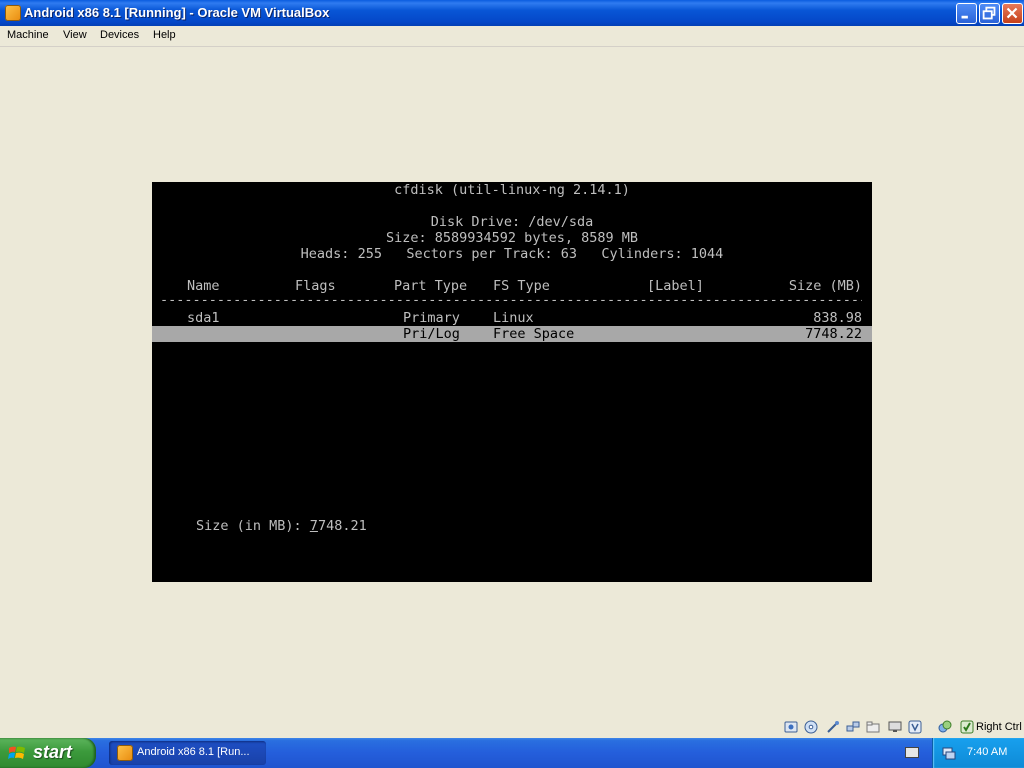 This screenshot has width=1024, height=768. I want to click on free-space-size: 7748.22, so click(833, 334).